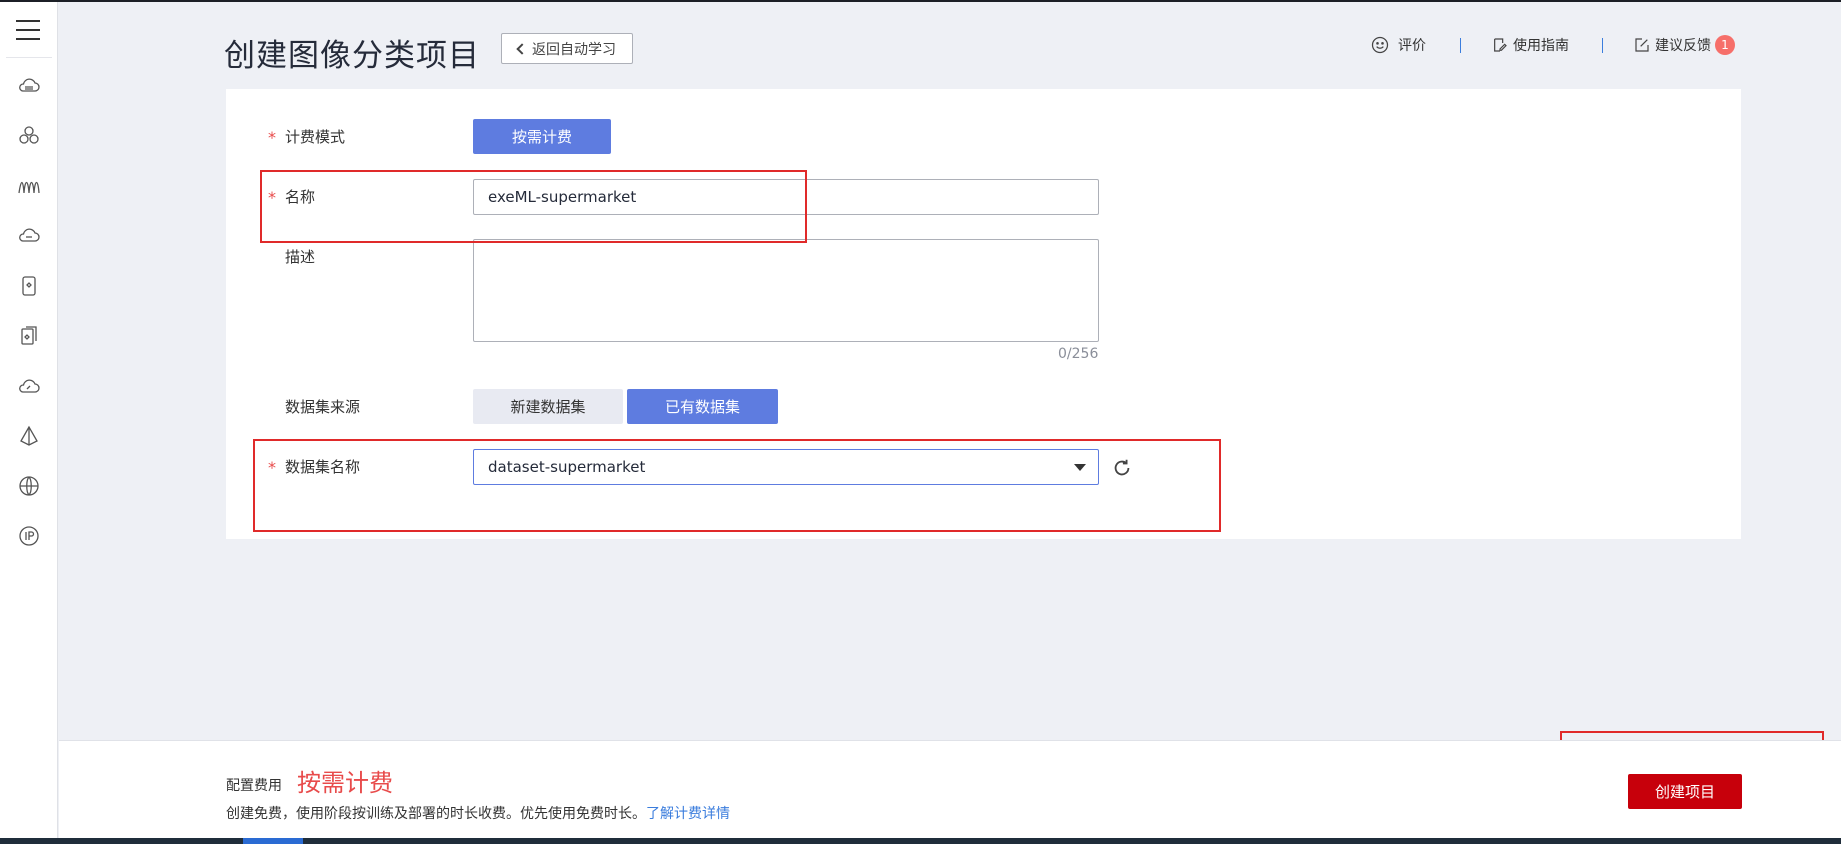 This screenshot has width=1841, height=844. I want to click on guide-link: 使用指南, so click(1530, 45).